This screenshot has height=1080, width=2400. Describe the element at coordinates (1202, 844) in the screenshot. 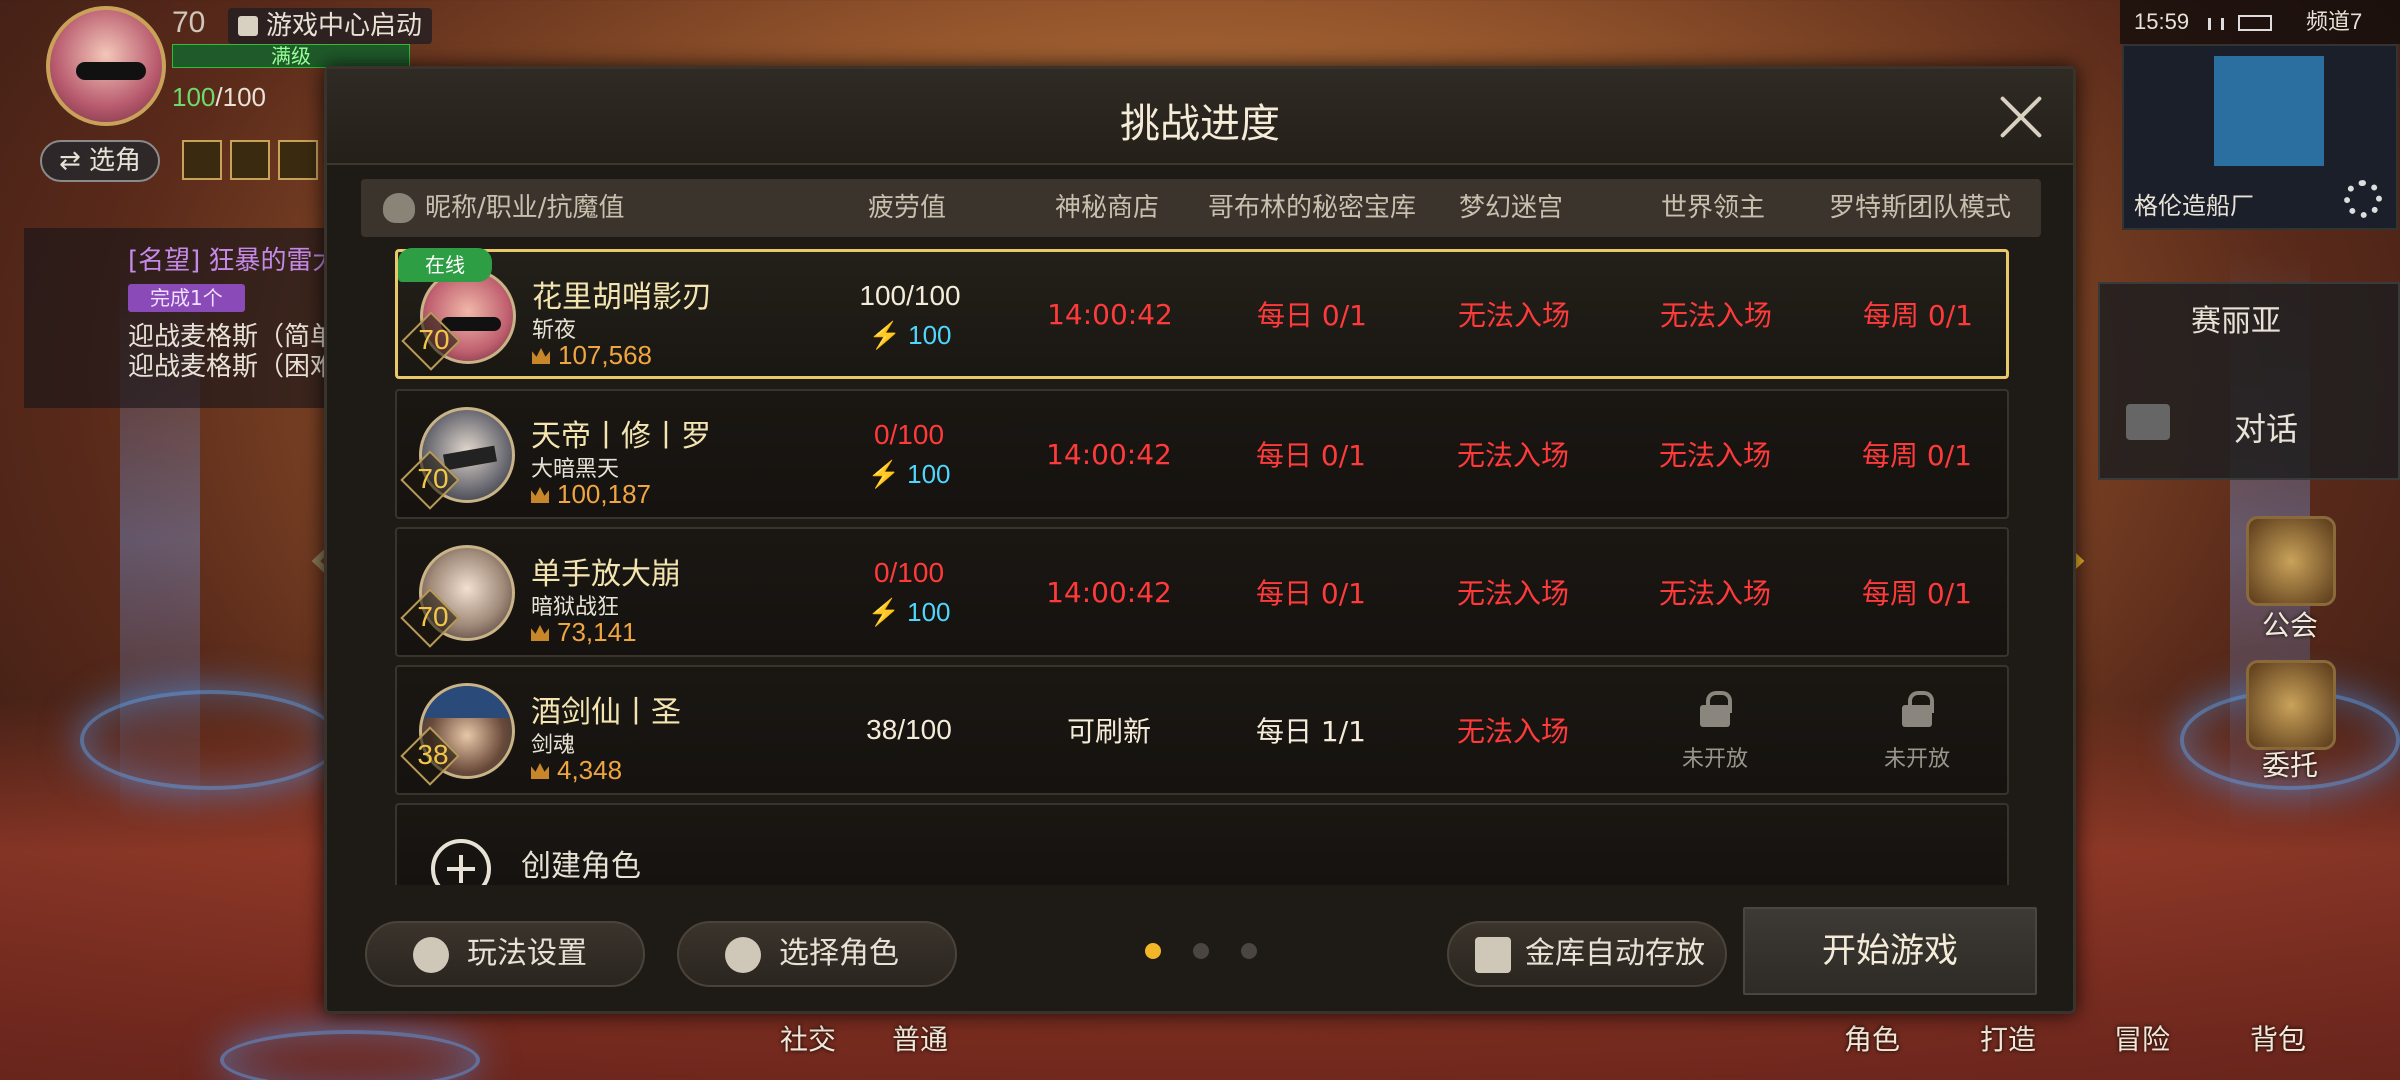

I see `create-character-button: 创建角色` at that location.